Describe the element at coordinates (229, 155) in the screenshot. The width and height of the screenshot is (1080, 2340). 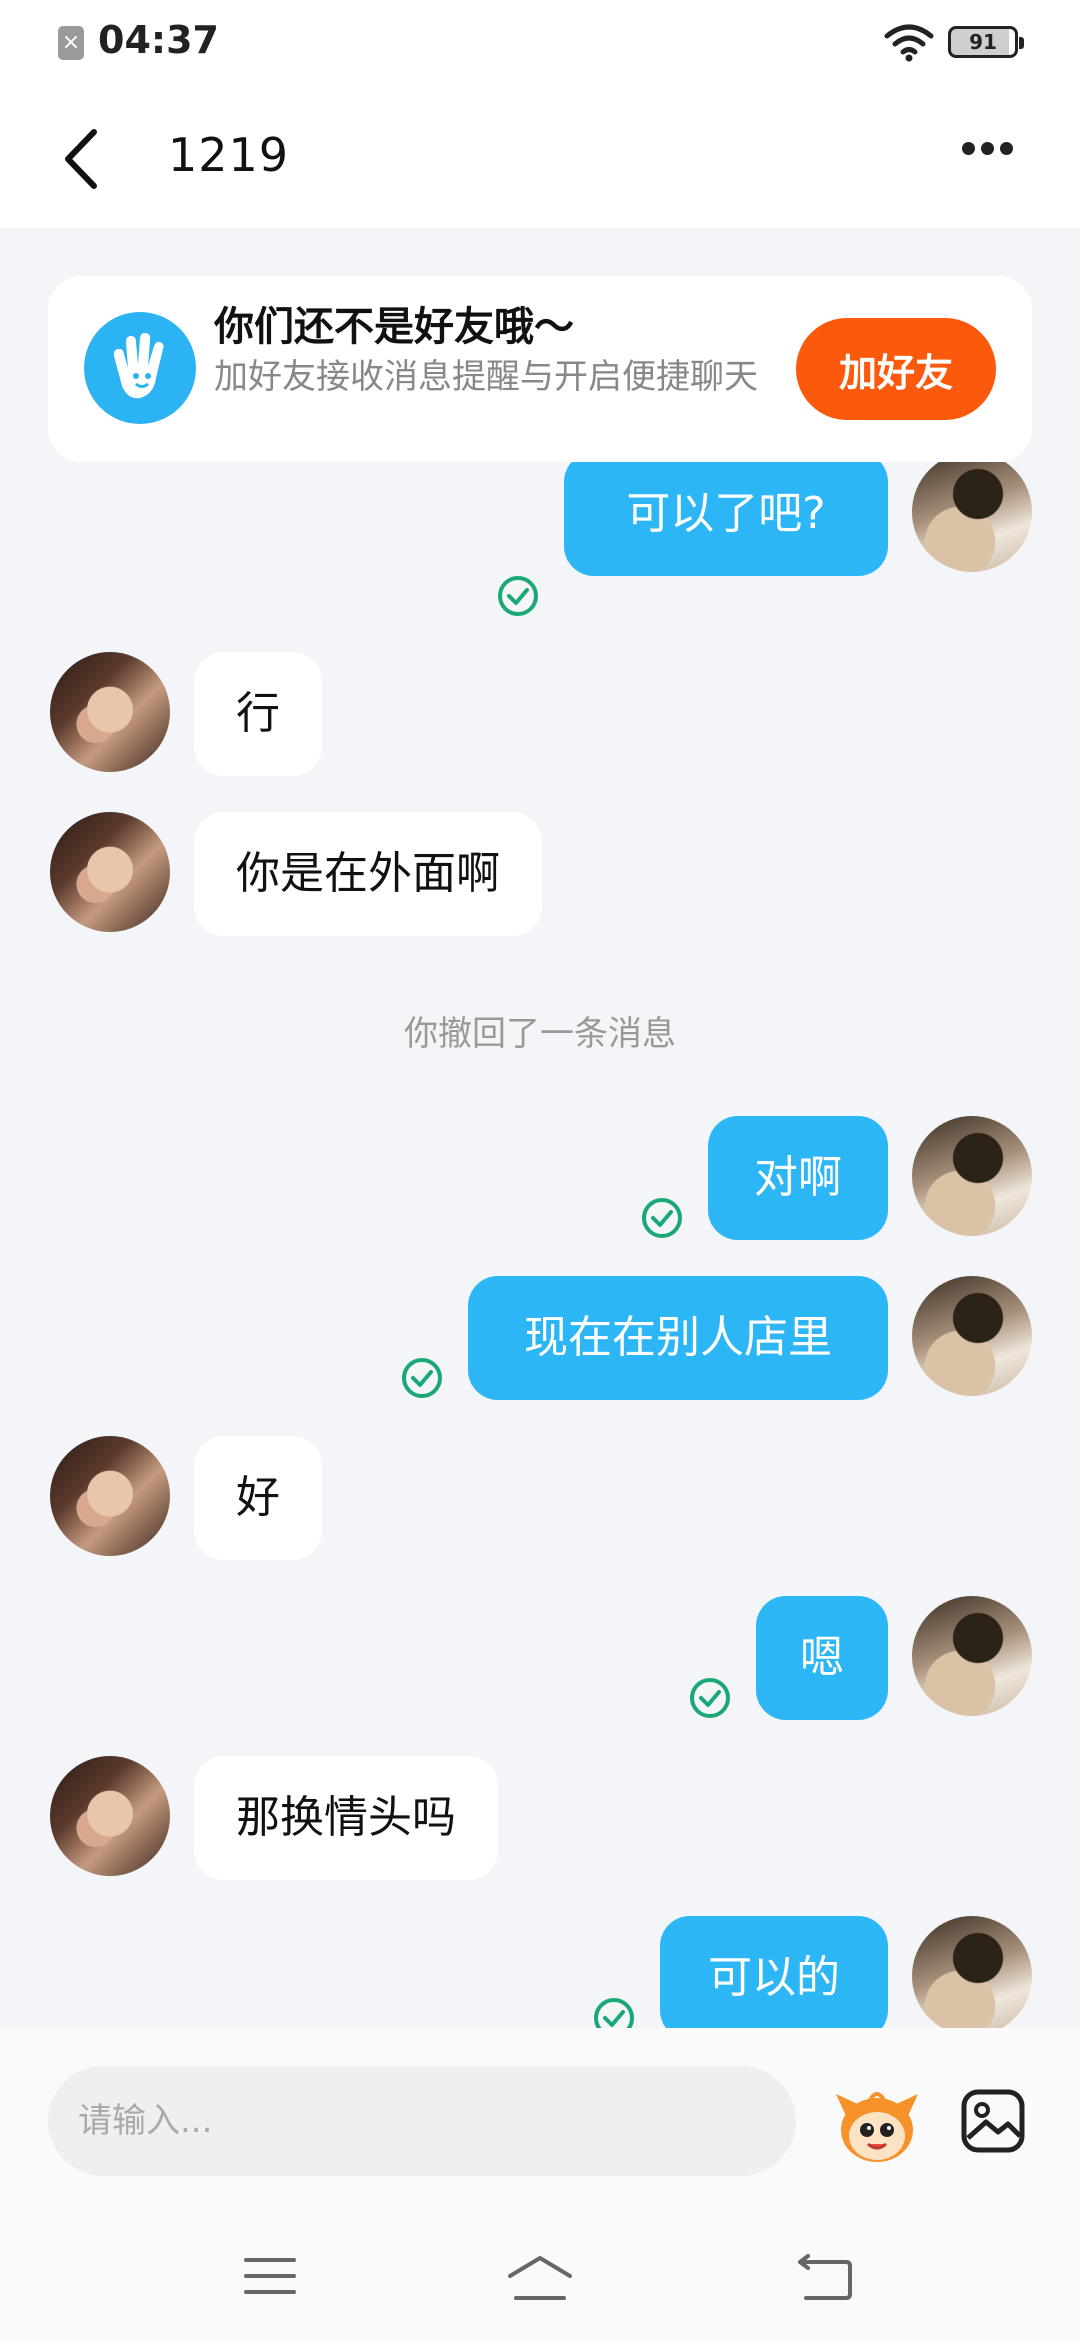
I see `chat-title: 1219` at that location.